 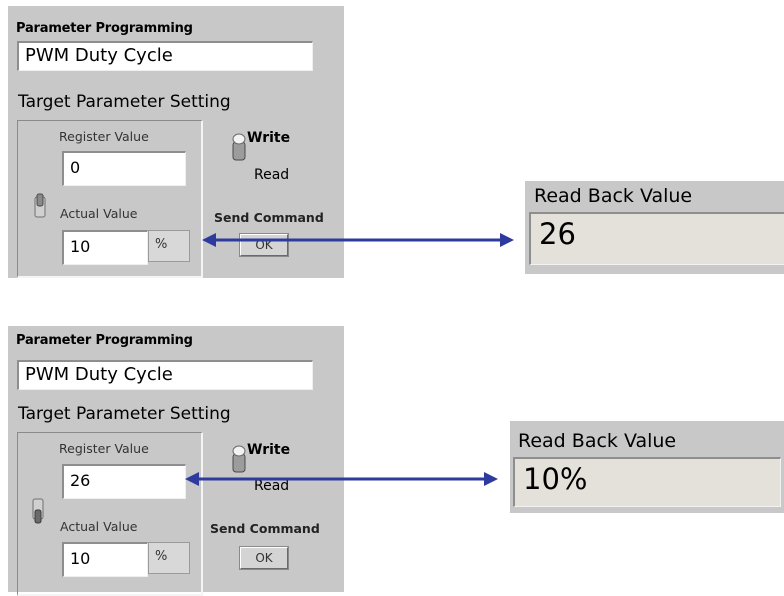 What do you see at coordinates (358, 240) in the screenshot?
I see `top-double-arrow` at bounding box center [358, 240].